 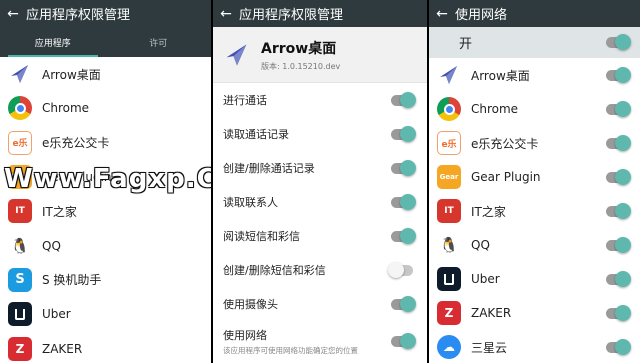 What do you see at coordinates (534, 346) in the screenshot?
I see `app-row-samsung-cloud: ☁ 三星云` at bounding box center [534, 346].